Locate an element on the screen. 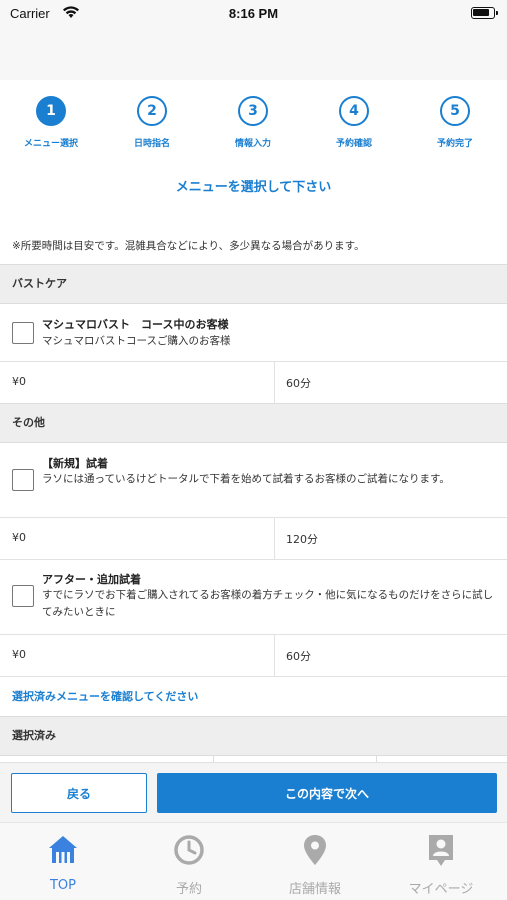 Image resolution: width=507 pixels, height=900 pixels. tab-my-page: マイページ is located at coordinates (441, 861).